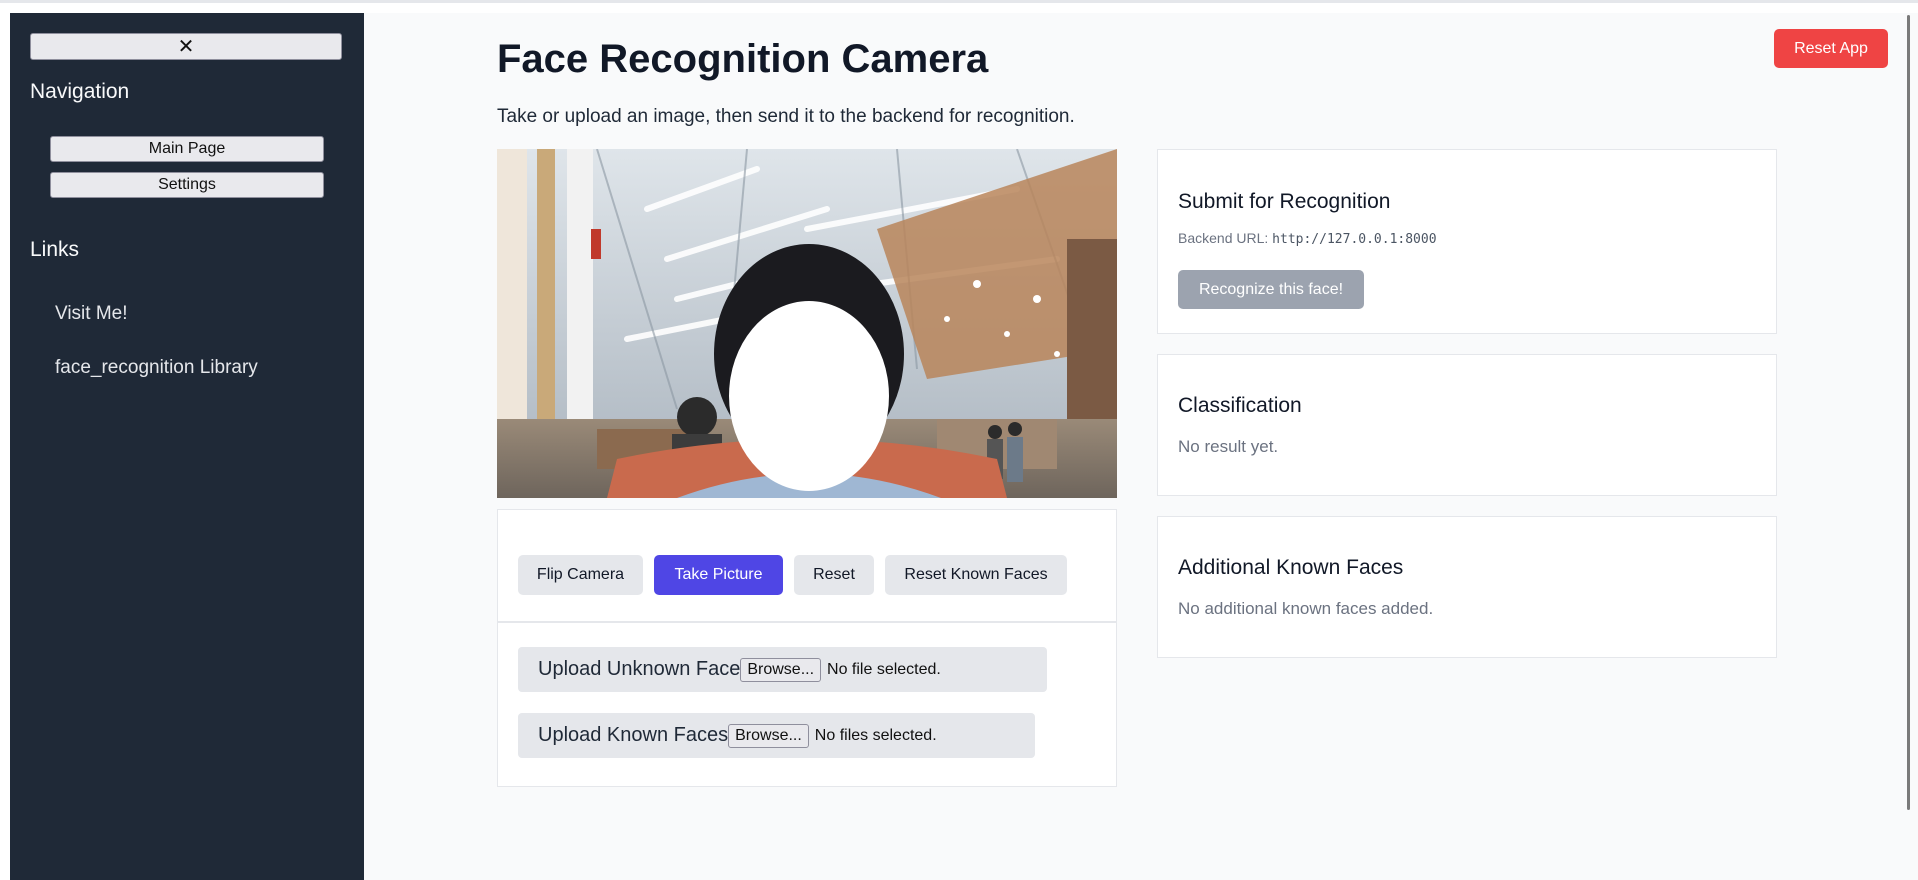 The width and height of the screenshot is (1918, 880). I want to click on camera-feed-image, so click(807, 323).